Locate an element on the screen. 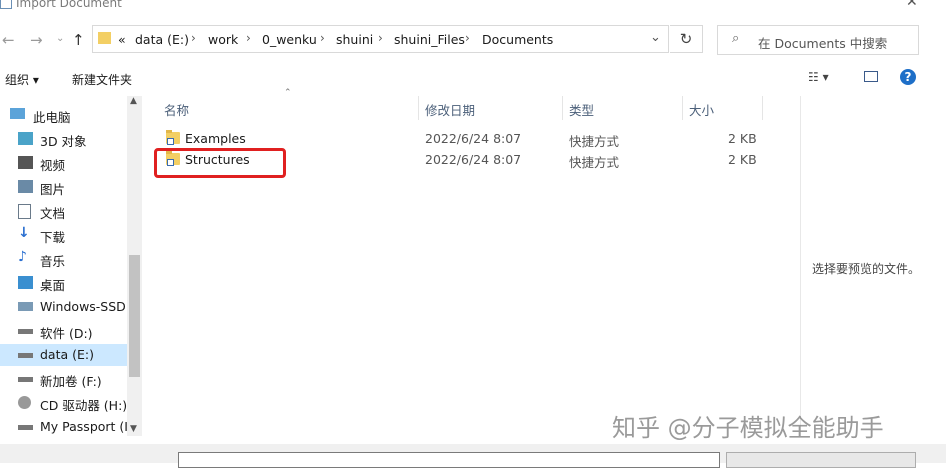 The image size is (946, 468). nav-item-label: 文档 is located at coordinates (53, 213).